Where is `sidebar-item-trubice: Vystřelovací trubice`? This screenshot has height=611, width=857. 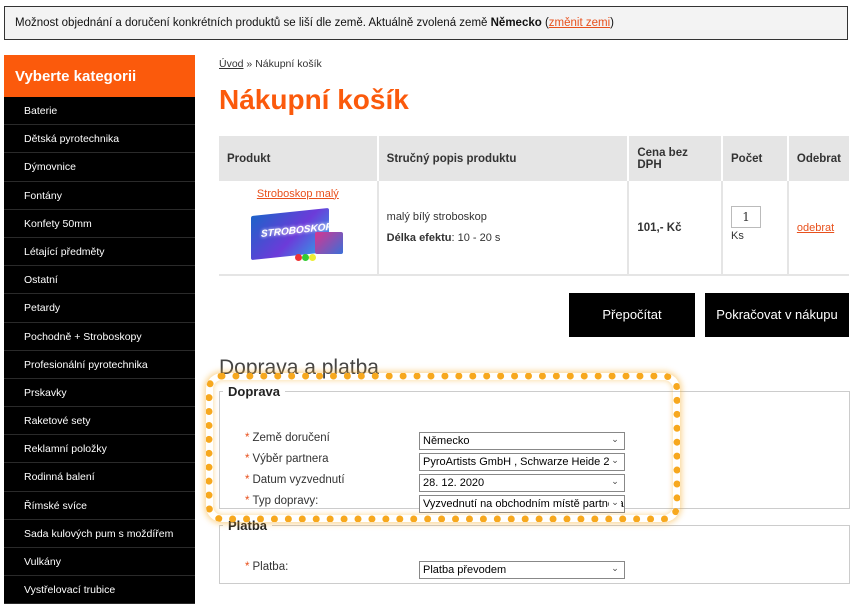
sidebar-item-trubice: Vystřelovací trubice is located at coordinates (99, 590).